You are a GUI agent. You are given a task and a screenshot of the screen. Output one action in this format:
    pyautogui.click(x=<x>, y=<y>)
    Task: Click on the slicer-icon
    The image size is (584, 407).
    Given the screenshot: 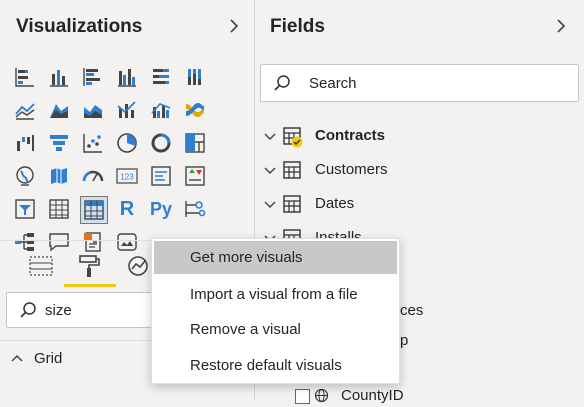 What is the action you would take?
    pyautogui.click(x=25, y=209)
    